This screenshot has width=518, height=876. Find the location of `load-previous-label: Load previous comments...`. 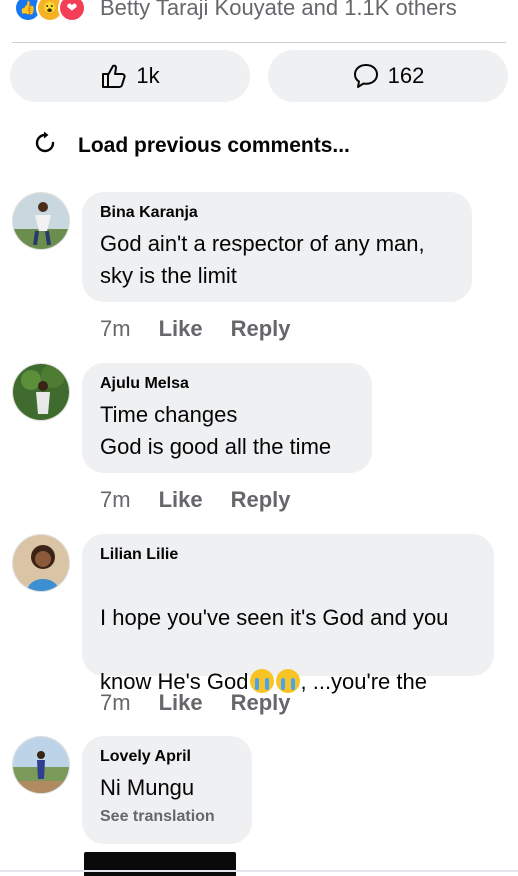

load-previous-label: Load previous comments... is located at coordinates (214, 145).